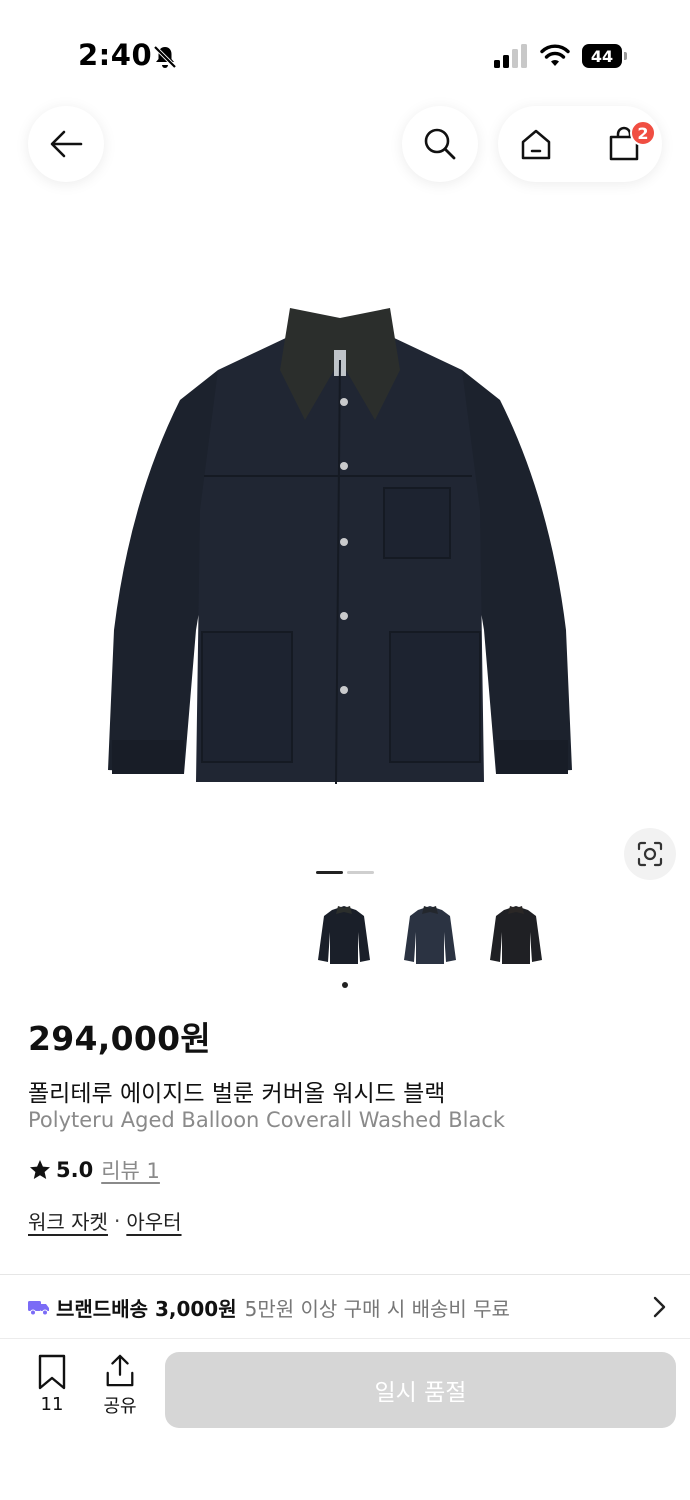  What do you see at coordinates (643, 133) in the screenshot?
I see `cart-badge: 2` at bounding box center [643, 133].